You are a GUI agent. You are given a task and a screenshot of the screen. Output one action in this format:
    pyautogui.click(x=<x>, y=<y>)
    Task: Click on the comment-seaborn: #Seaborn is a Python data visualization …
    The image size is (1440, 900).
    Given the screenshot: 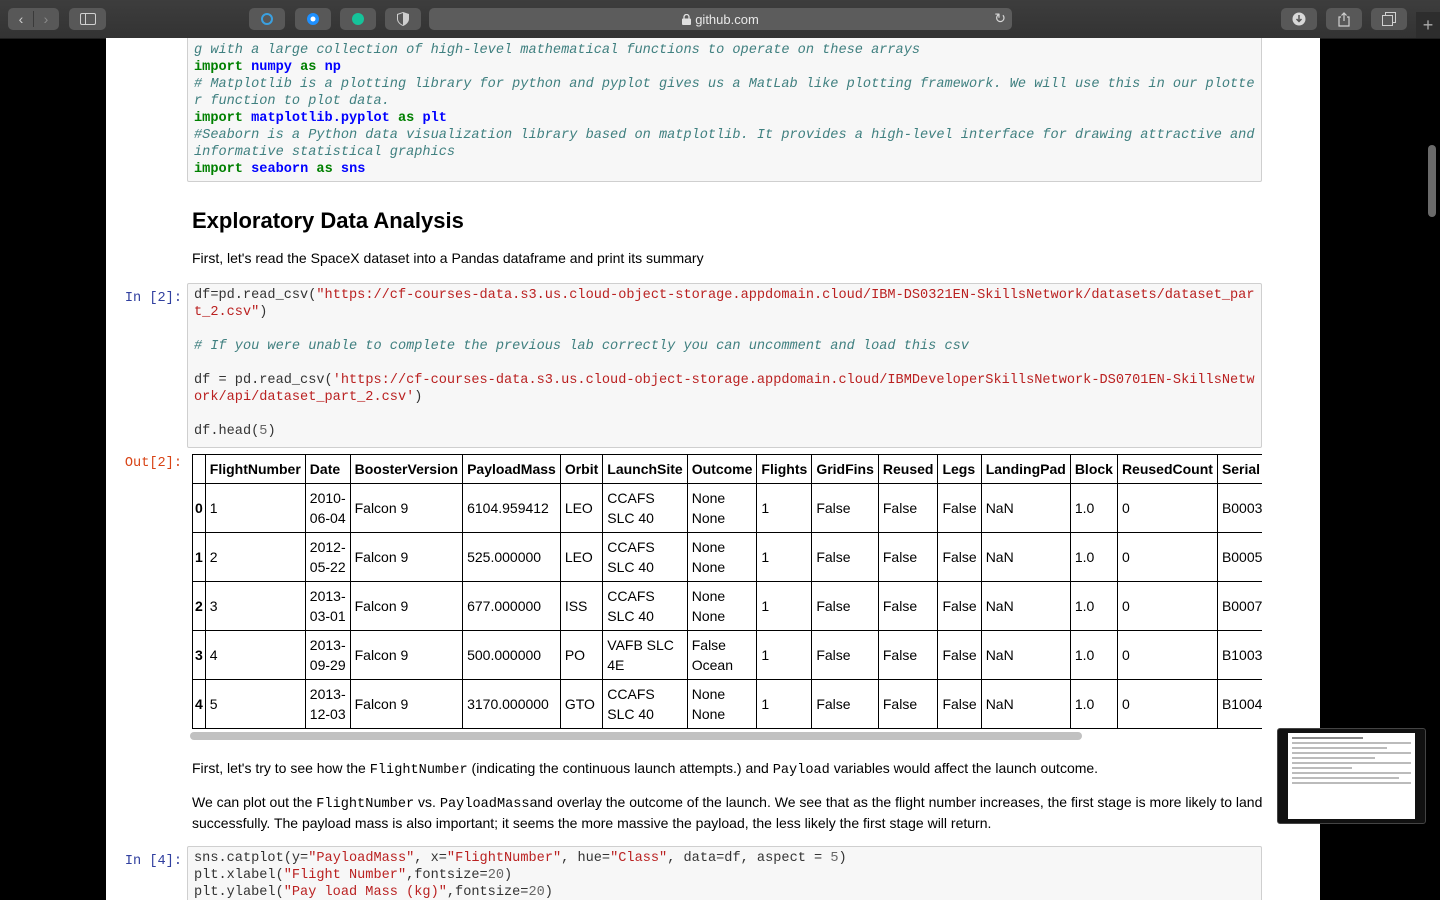 What is the action you would take?
    pyautogui.click(x=728, y=144)
    